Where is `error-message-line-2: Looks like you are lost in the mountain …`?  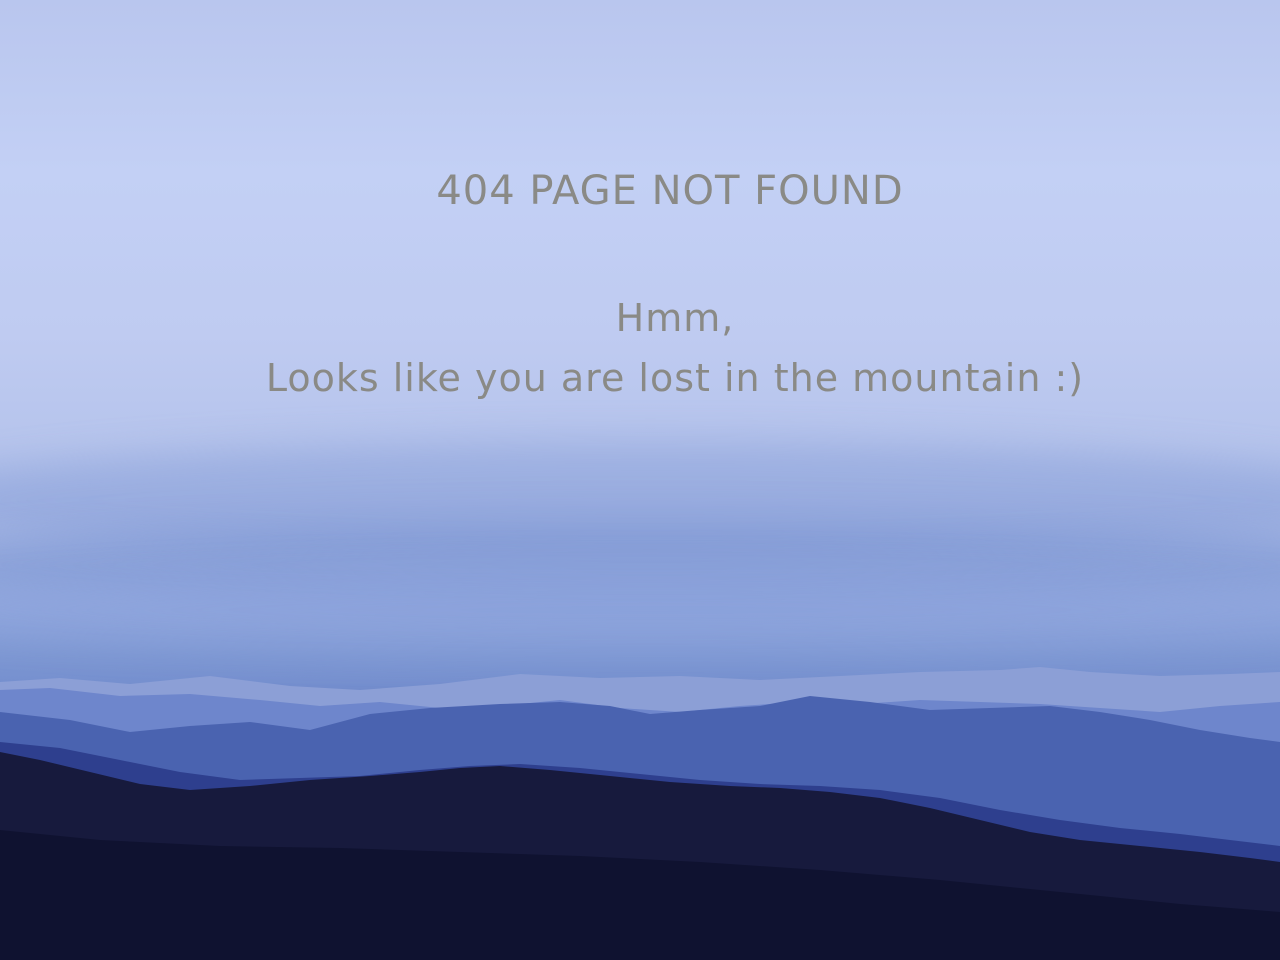
error-message-line-2: Looks like you are lost in the mountain … is located at coordinates (675, 378).